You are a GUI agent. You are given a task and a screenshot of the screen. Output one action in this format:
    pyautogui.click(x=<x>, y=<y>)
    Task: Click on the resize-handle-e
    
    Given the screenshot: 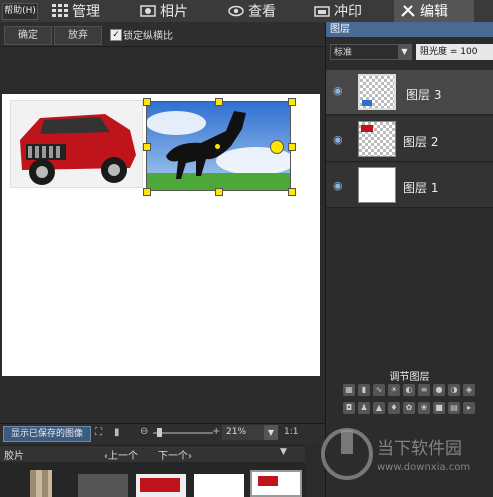 What is the action you would take?
    pyautogui.click(x=292, y=147)
    